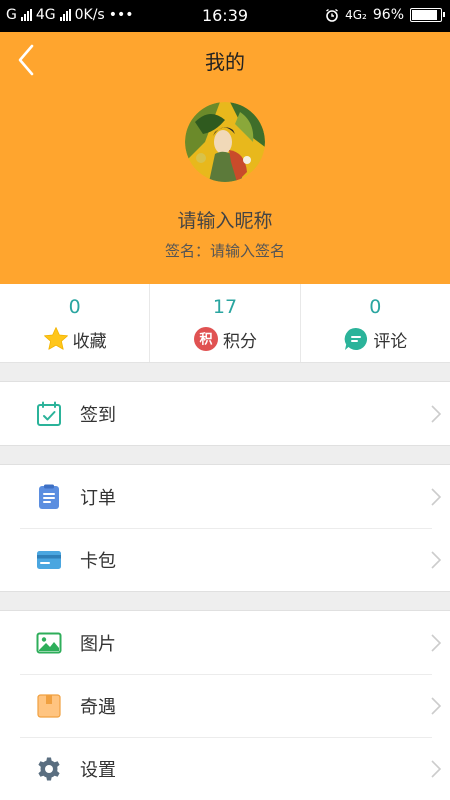 Image resolution: width=450 pixels, height=800 pixels. I want to click on menu-item-pictures: 图片, so click(225, 642).